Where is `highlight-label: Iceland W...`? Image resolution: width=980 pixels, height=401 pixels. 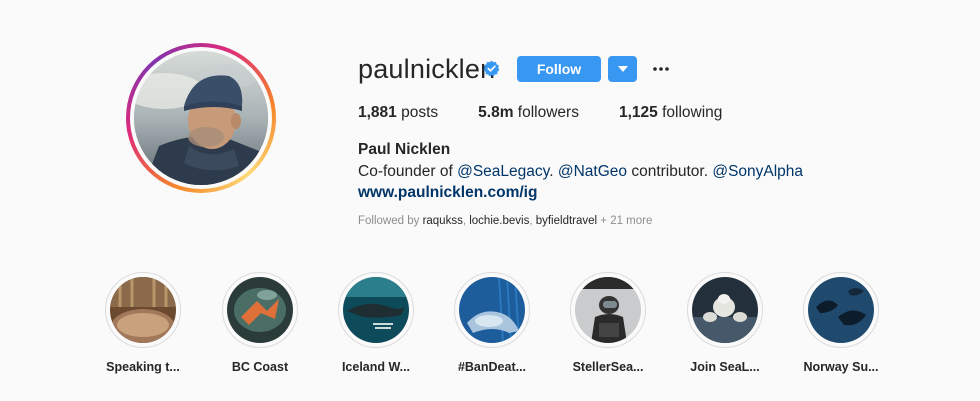 highlight-label: Iceland W... is located at coordinates (376, 367).